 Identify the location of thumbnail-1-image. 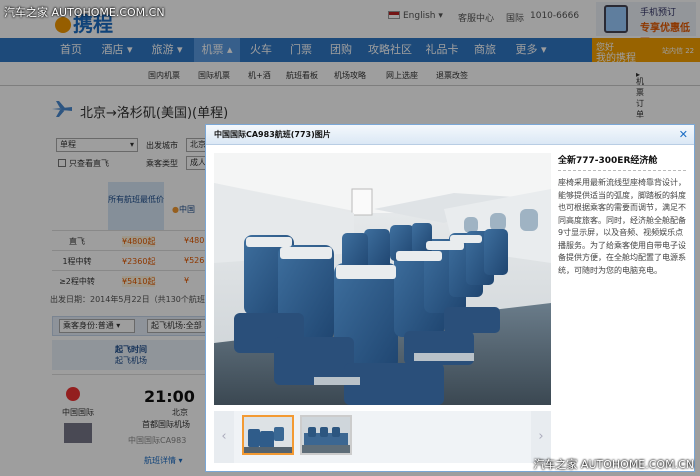
(268, 435).